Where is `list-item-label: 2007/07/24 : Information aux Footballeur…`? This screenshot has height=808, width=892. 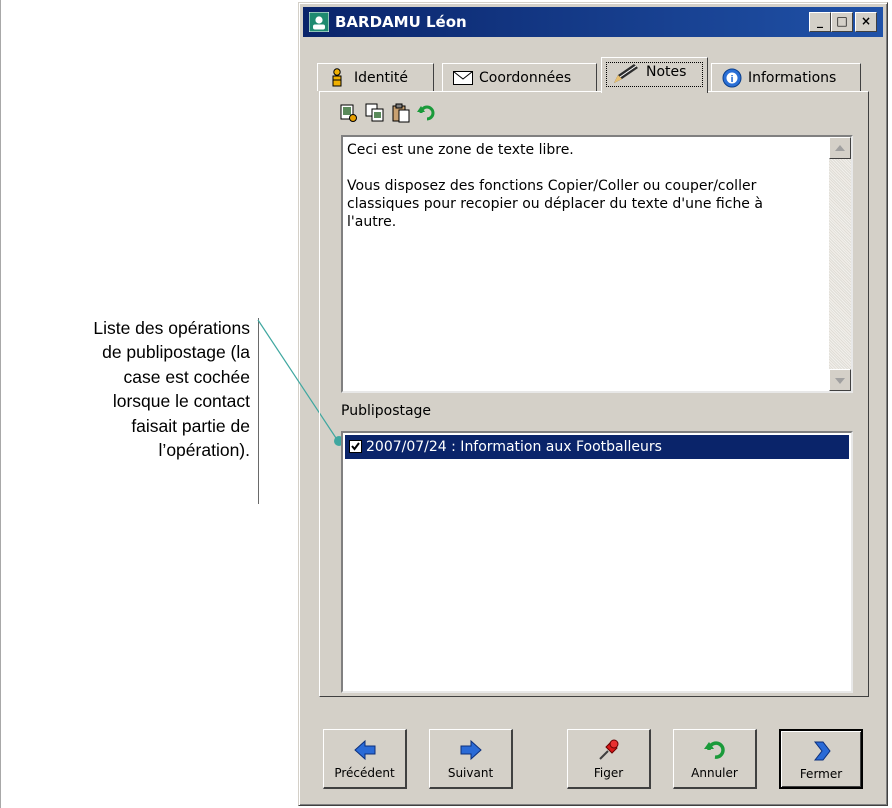
list-item-label: 2007/07/24 : Information aux Footballeur… is located at coordinates (514, 447).